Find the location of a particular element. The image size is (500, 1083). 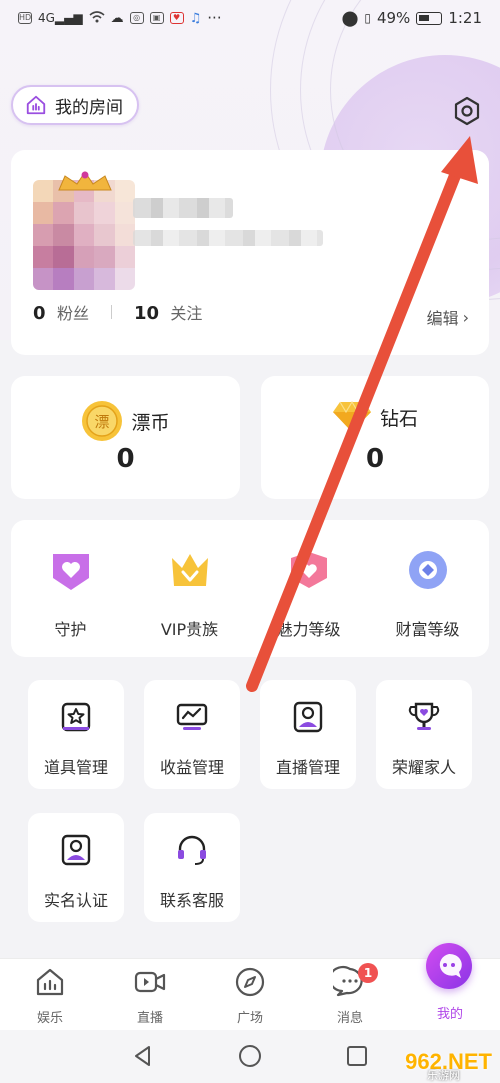

star-box-icon is located at coordinates (76, 717).